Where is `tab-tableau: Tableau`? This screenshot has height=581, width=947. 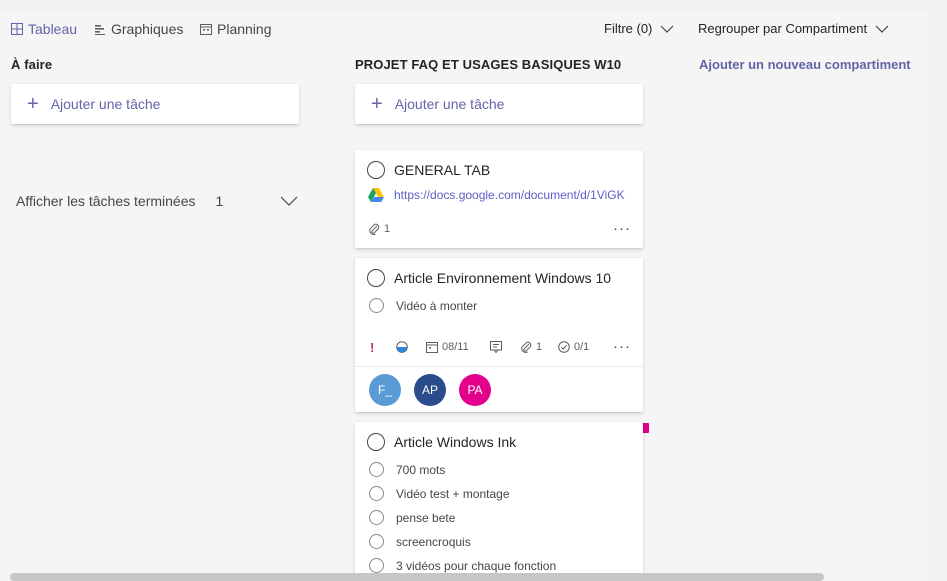 tab-tableau: Tableau is located at coordinates (44, 29).